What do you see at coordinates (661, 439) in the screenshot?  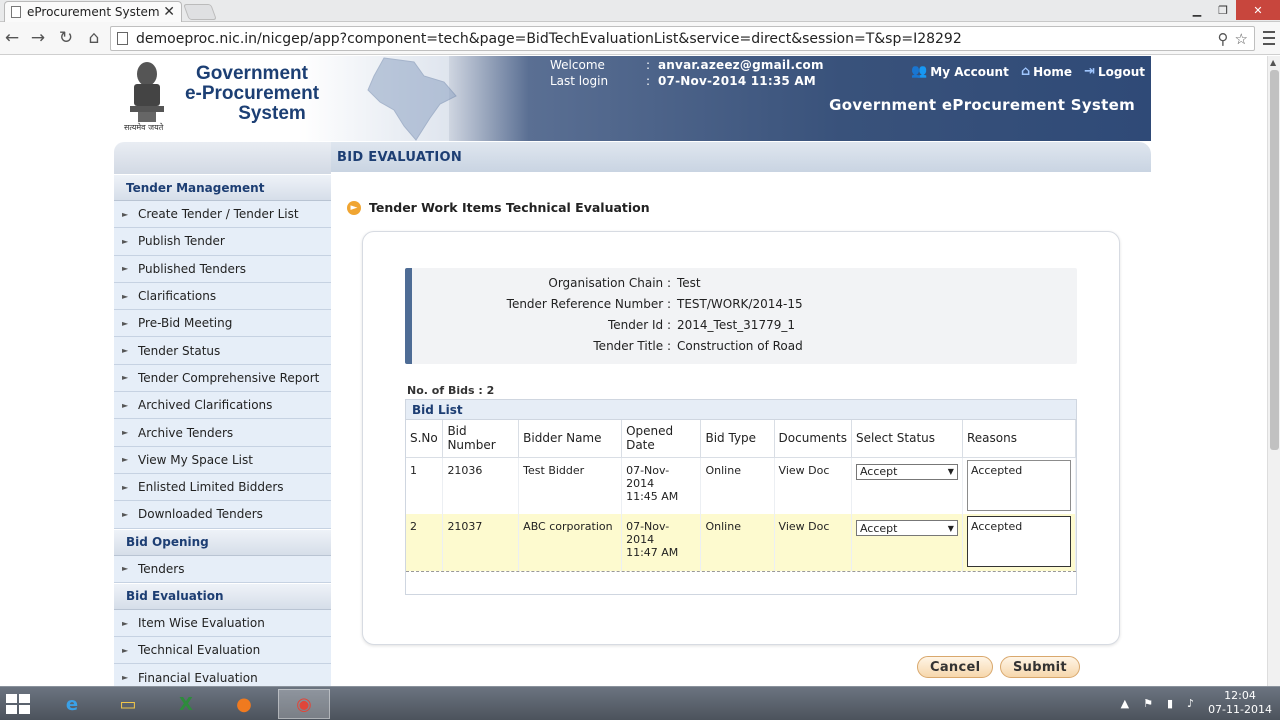 I see `column-header: Opened Date` at bounding box center [661, 439].